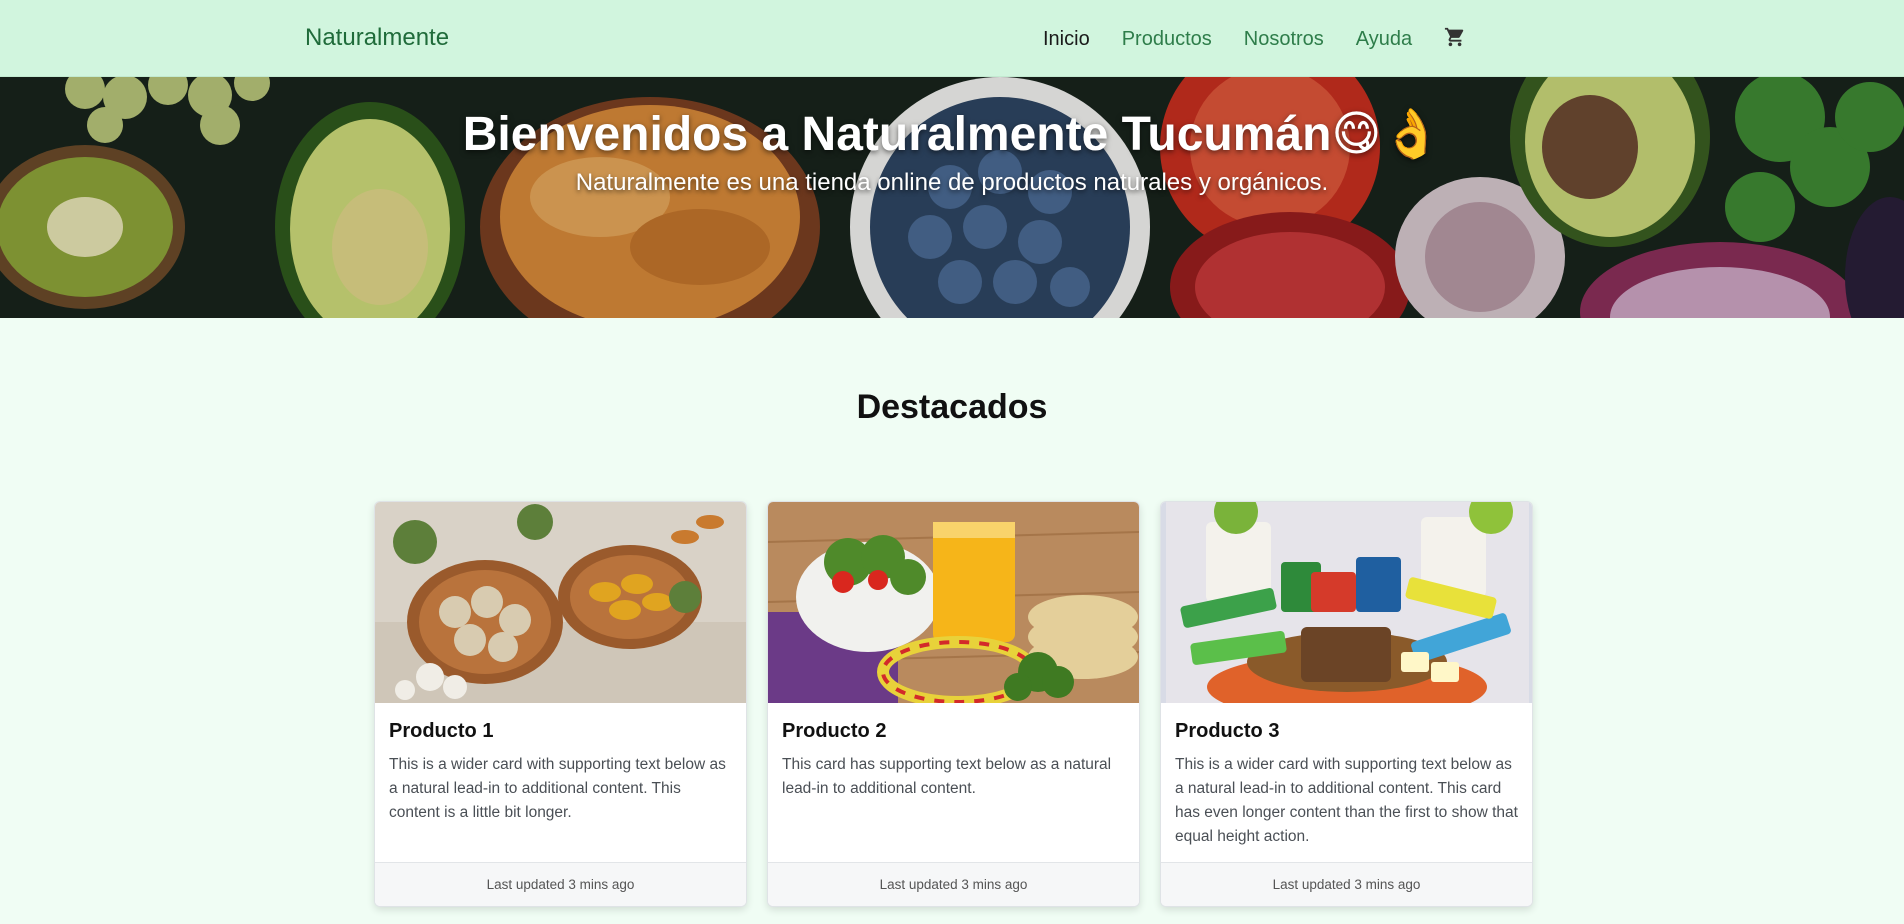  What do you see at coordinates (834, 731) in the screenshot?
I see `card-title: Producto 2` at bounding box center [834, 731].